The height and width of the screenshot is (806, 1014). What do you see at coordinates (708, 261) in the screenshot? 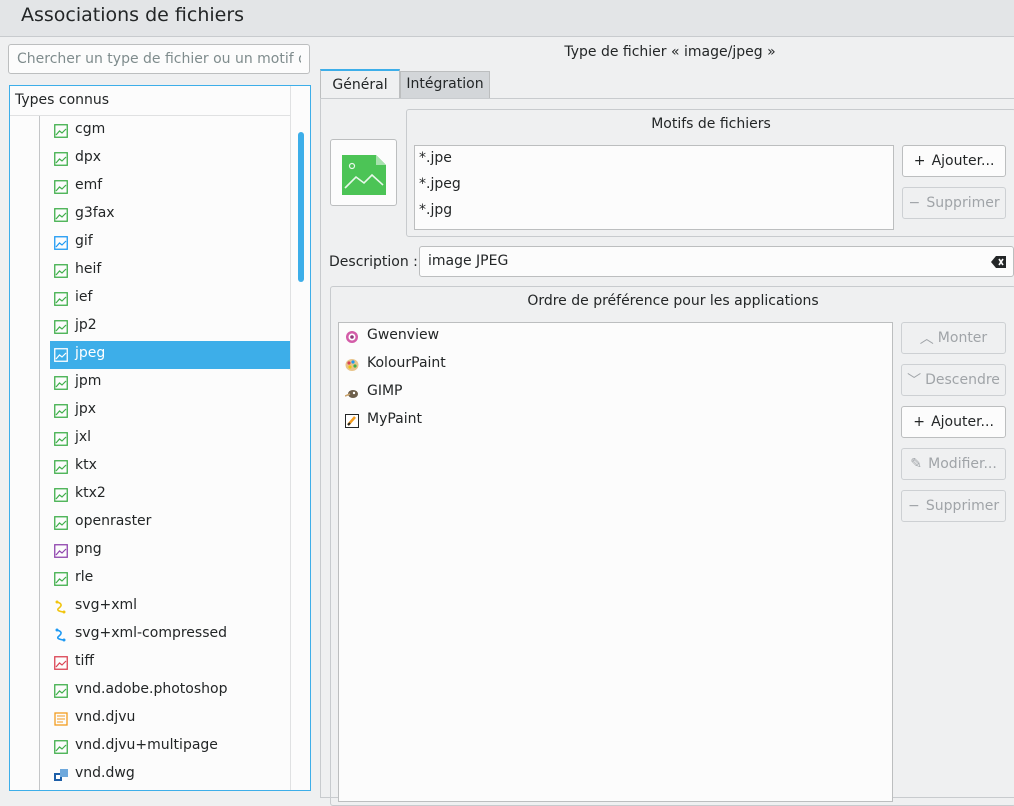
I see `description-input` at bounding box center [708, 261].